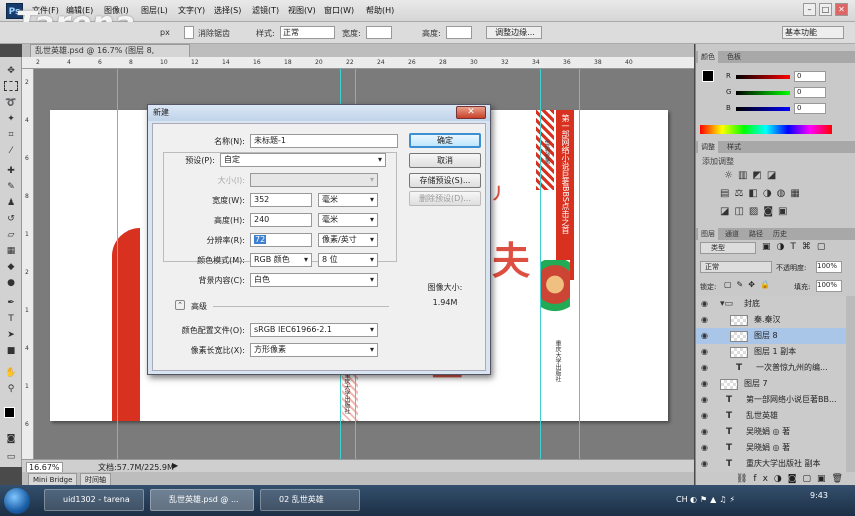 Image resolution: width=855 pixels, height=516 pixels. Describe the element at coordinates (310, 500) in the screenshot. I see `taskbar-item-folder: 02 乱世英雄` at that location.